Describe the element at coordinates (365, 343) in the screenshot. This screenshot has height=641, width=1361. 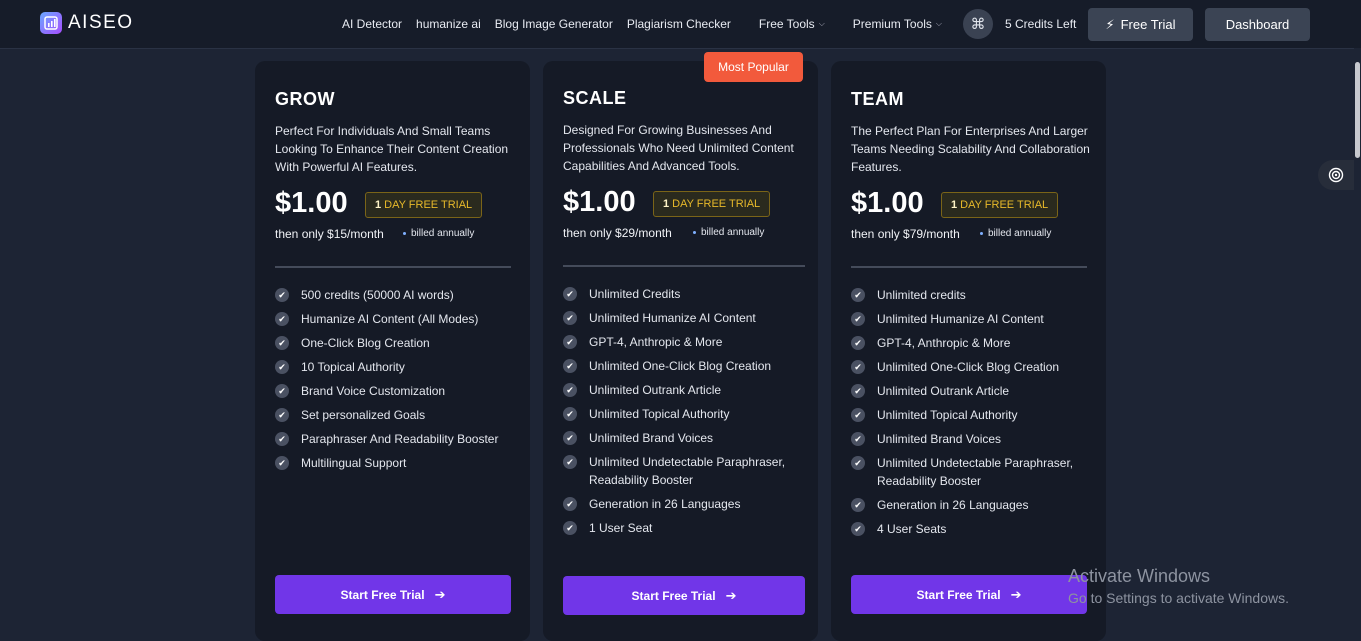
I see `feature-text: One-Click Blog Creation` at that location.